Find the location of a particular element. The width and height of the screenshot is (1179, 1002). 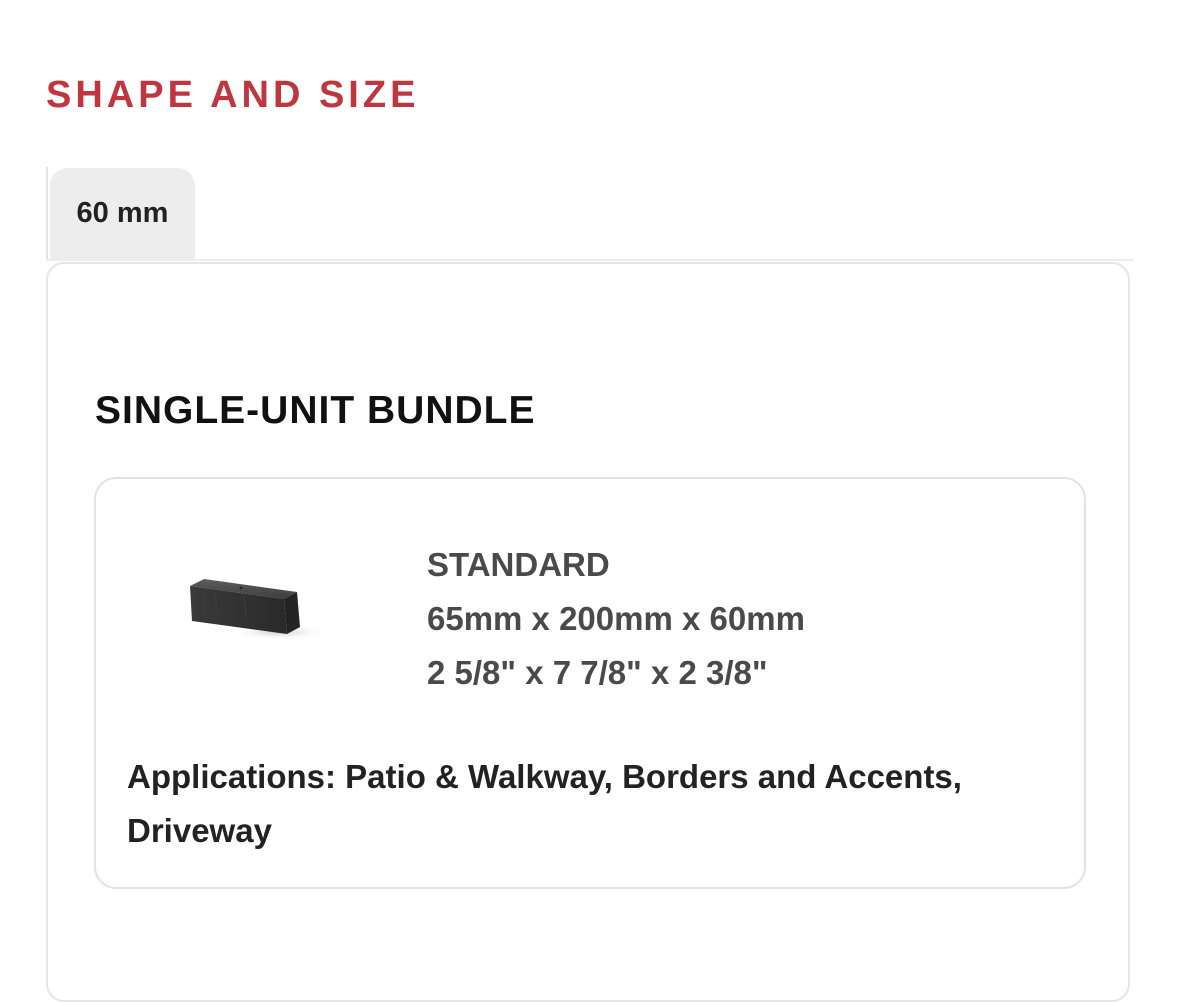

section-title: SHAPE AND SIZE is located at coordinates (233, 95).